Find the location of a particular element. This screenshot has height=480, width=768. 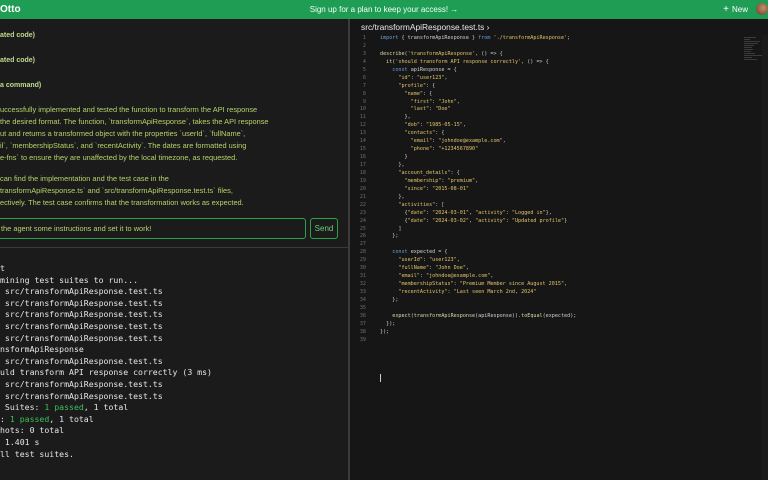

line-number: 38 is located at coordinates (362, 331).